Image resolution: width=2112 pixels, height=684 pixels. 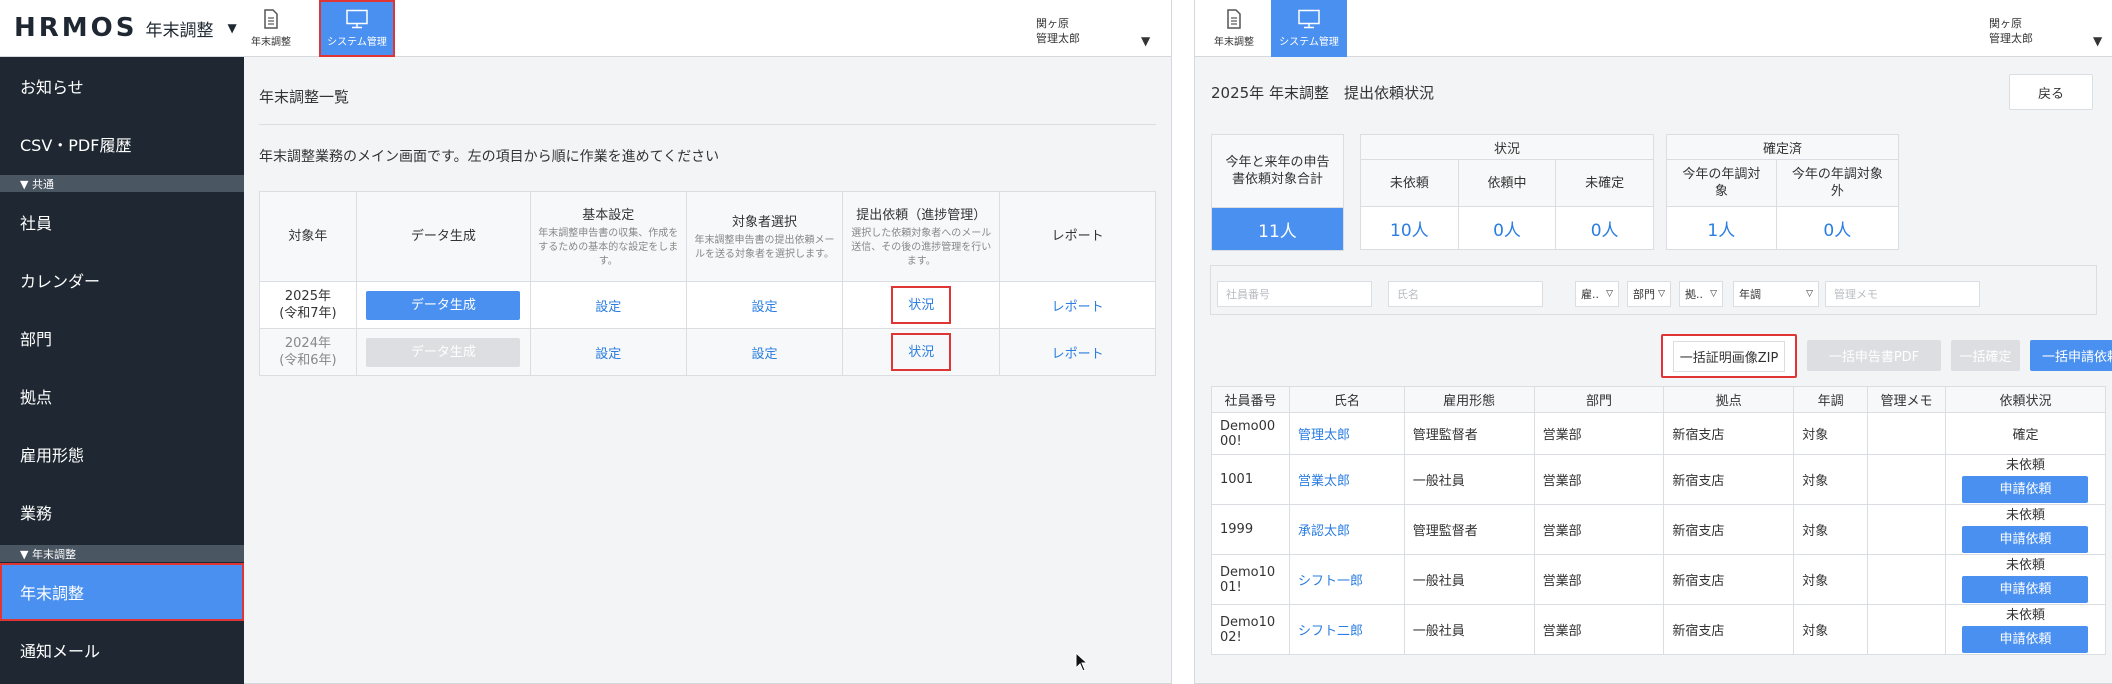 What do you see at coordinates (1250, 629) in the screenshot?
I see `employee-no-cell: Demo1002!` at bounding box center [1250, 629].